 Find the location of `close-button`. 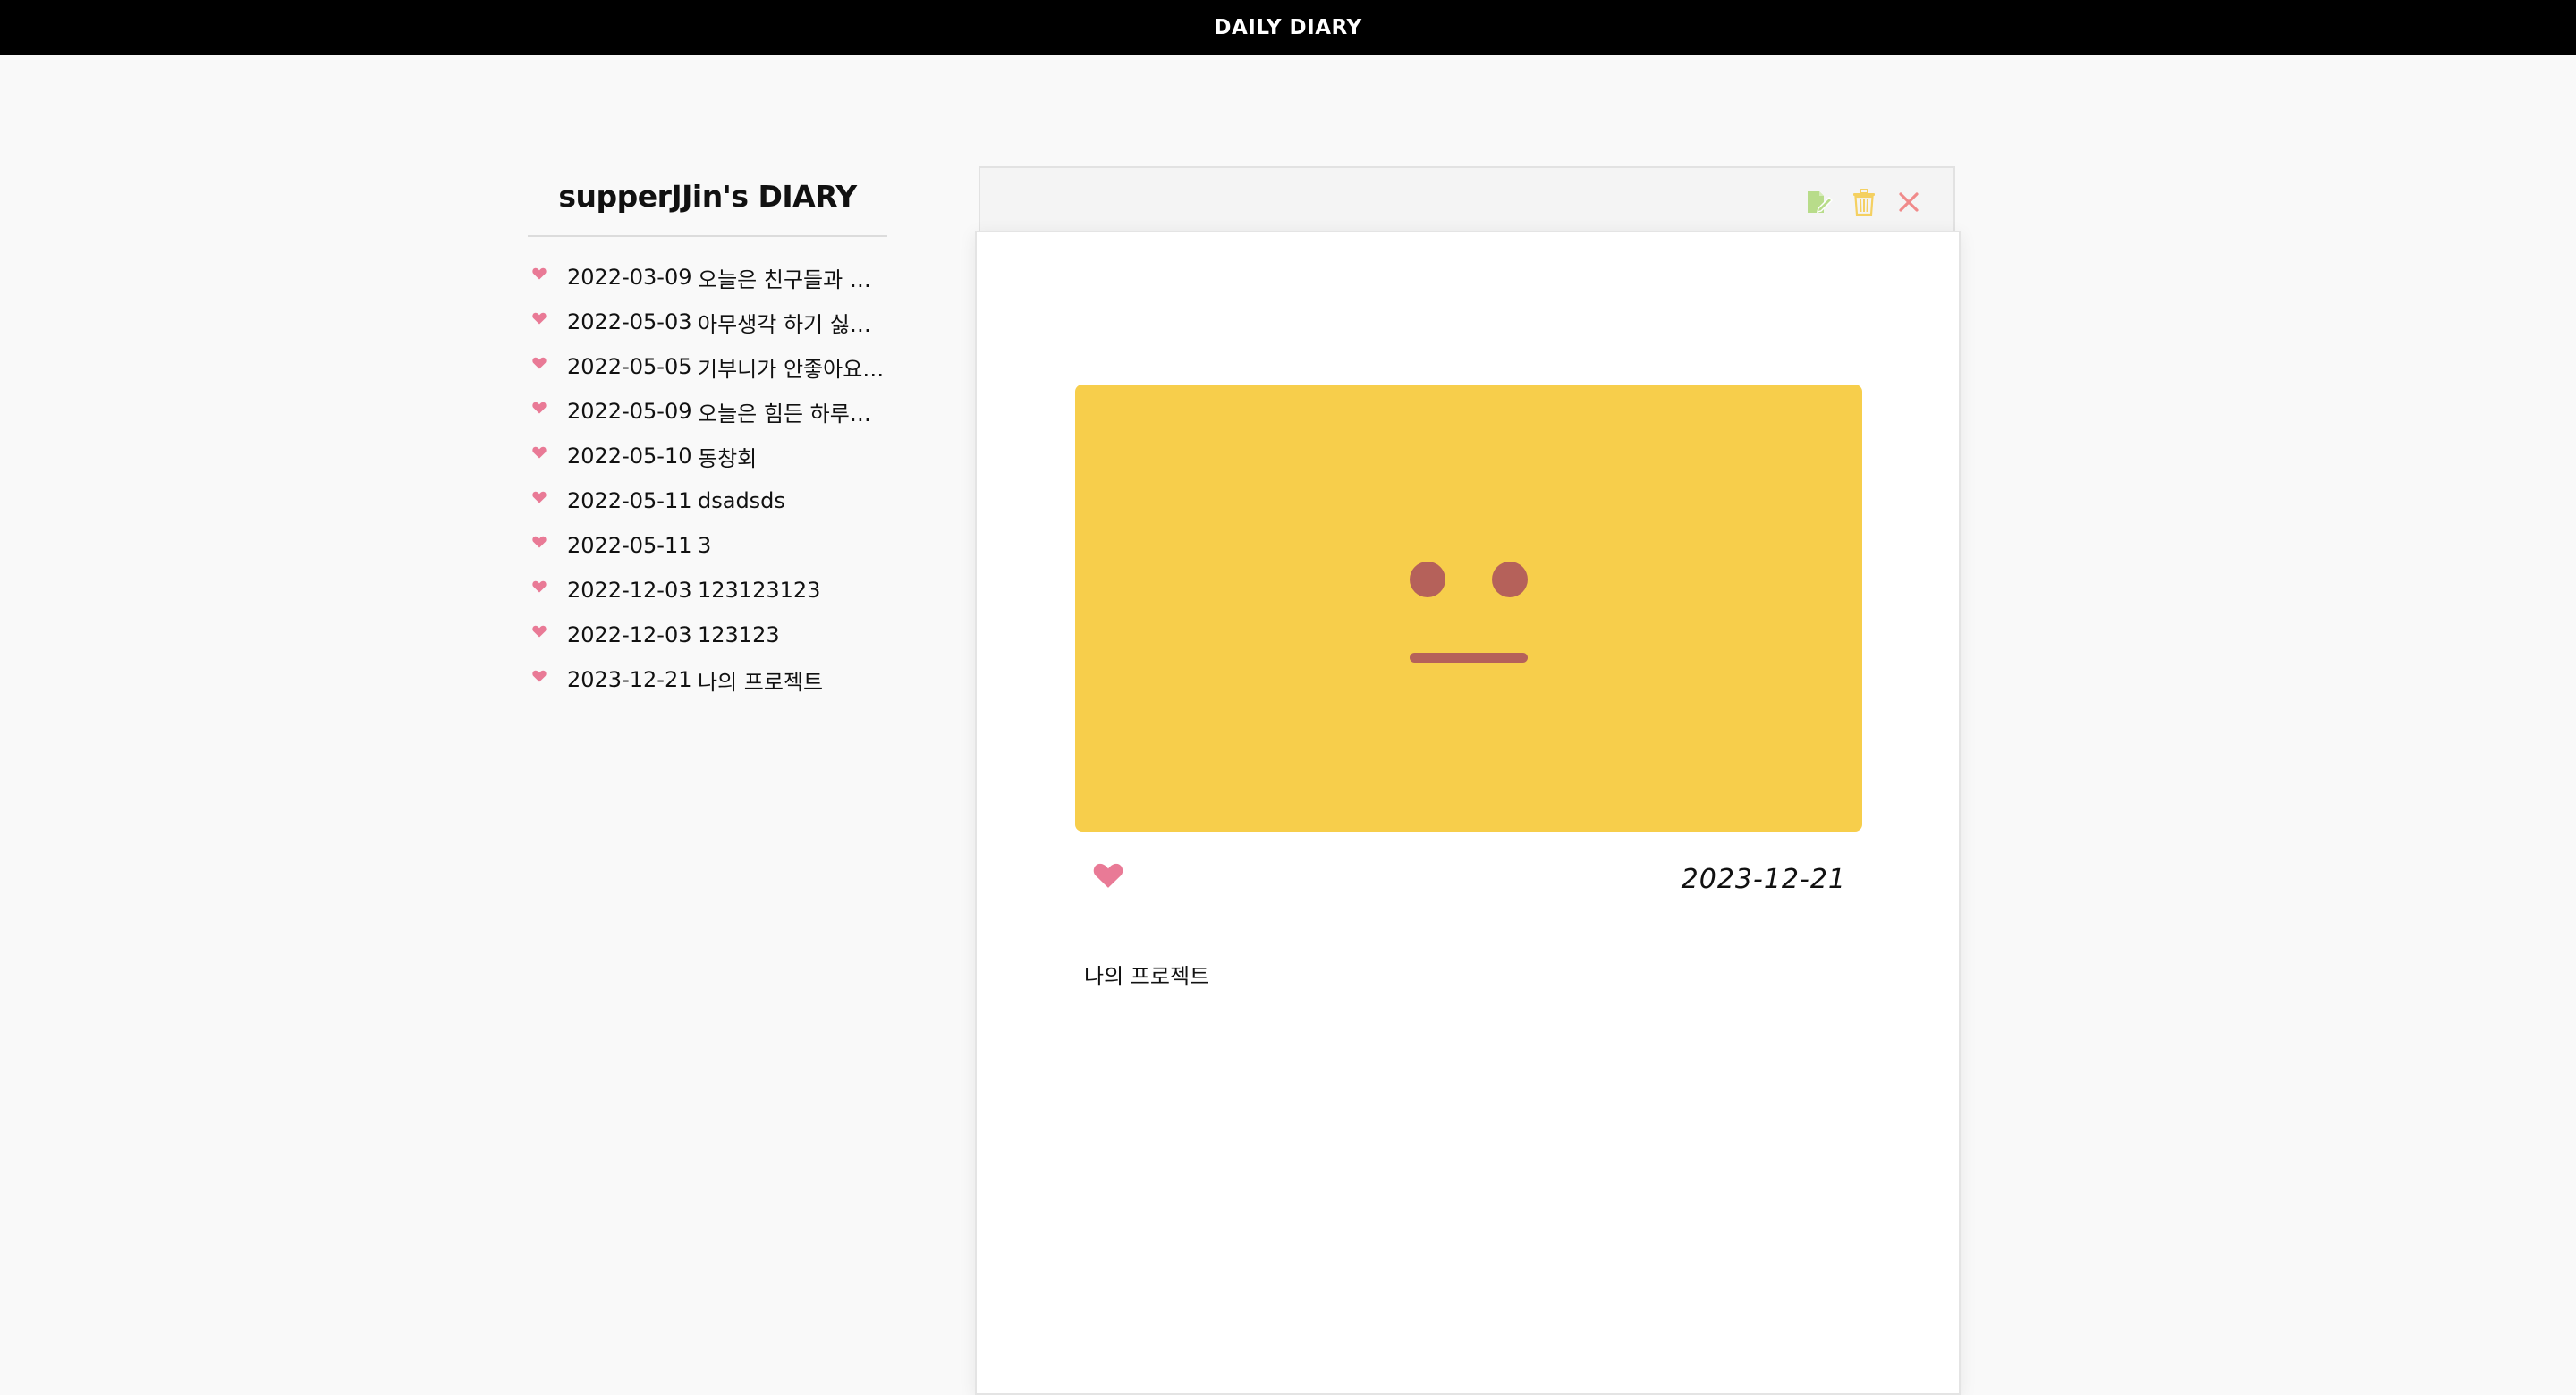

close-button is located at coordinates (1908, 202).